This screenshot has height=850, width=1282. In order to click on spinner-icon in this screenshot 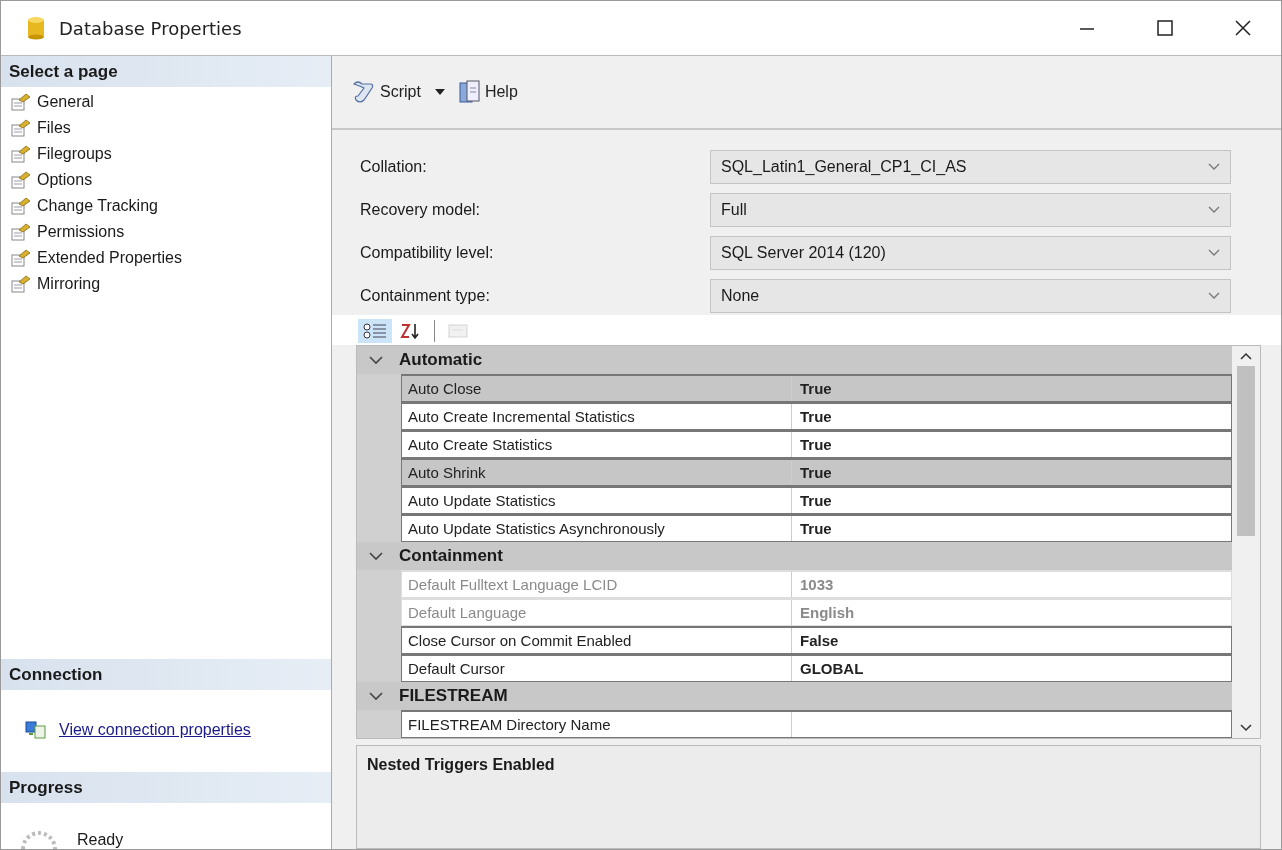, I will do `click(39, 840)`.